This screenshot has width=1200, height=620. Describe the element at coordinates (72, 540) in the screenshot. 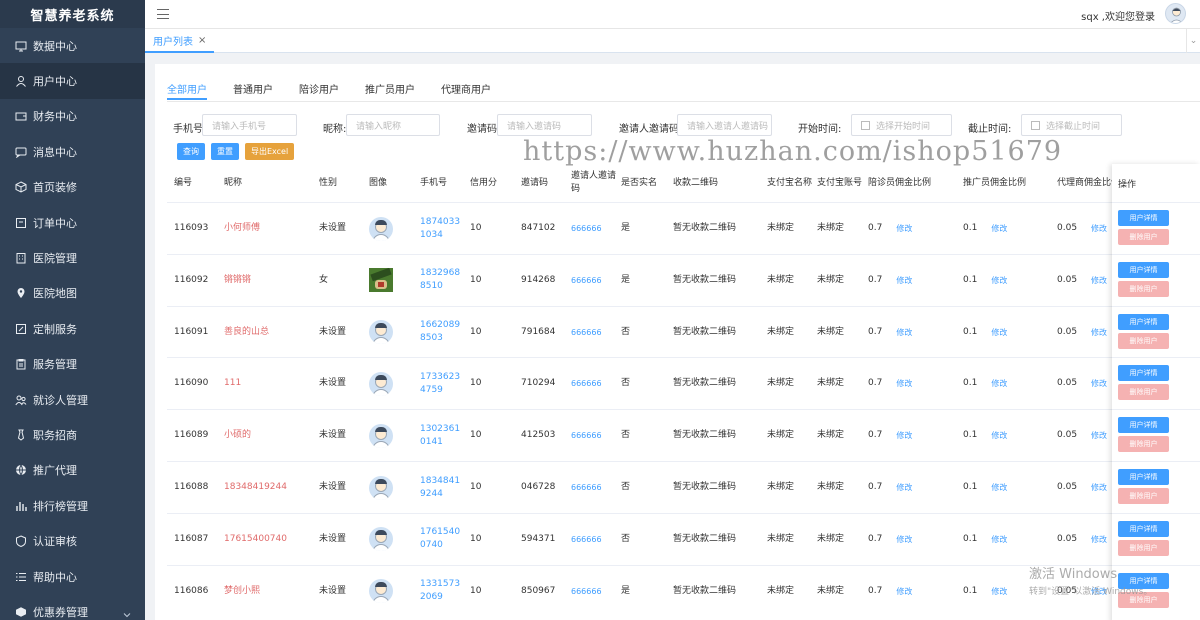

I see `sidebar-item-14: 认证审核` at that location.